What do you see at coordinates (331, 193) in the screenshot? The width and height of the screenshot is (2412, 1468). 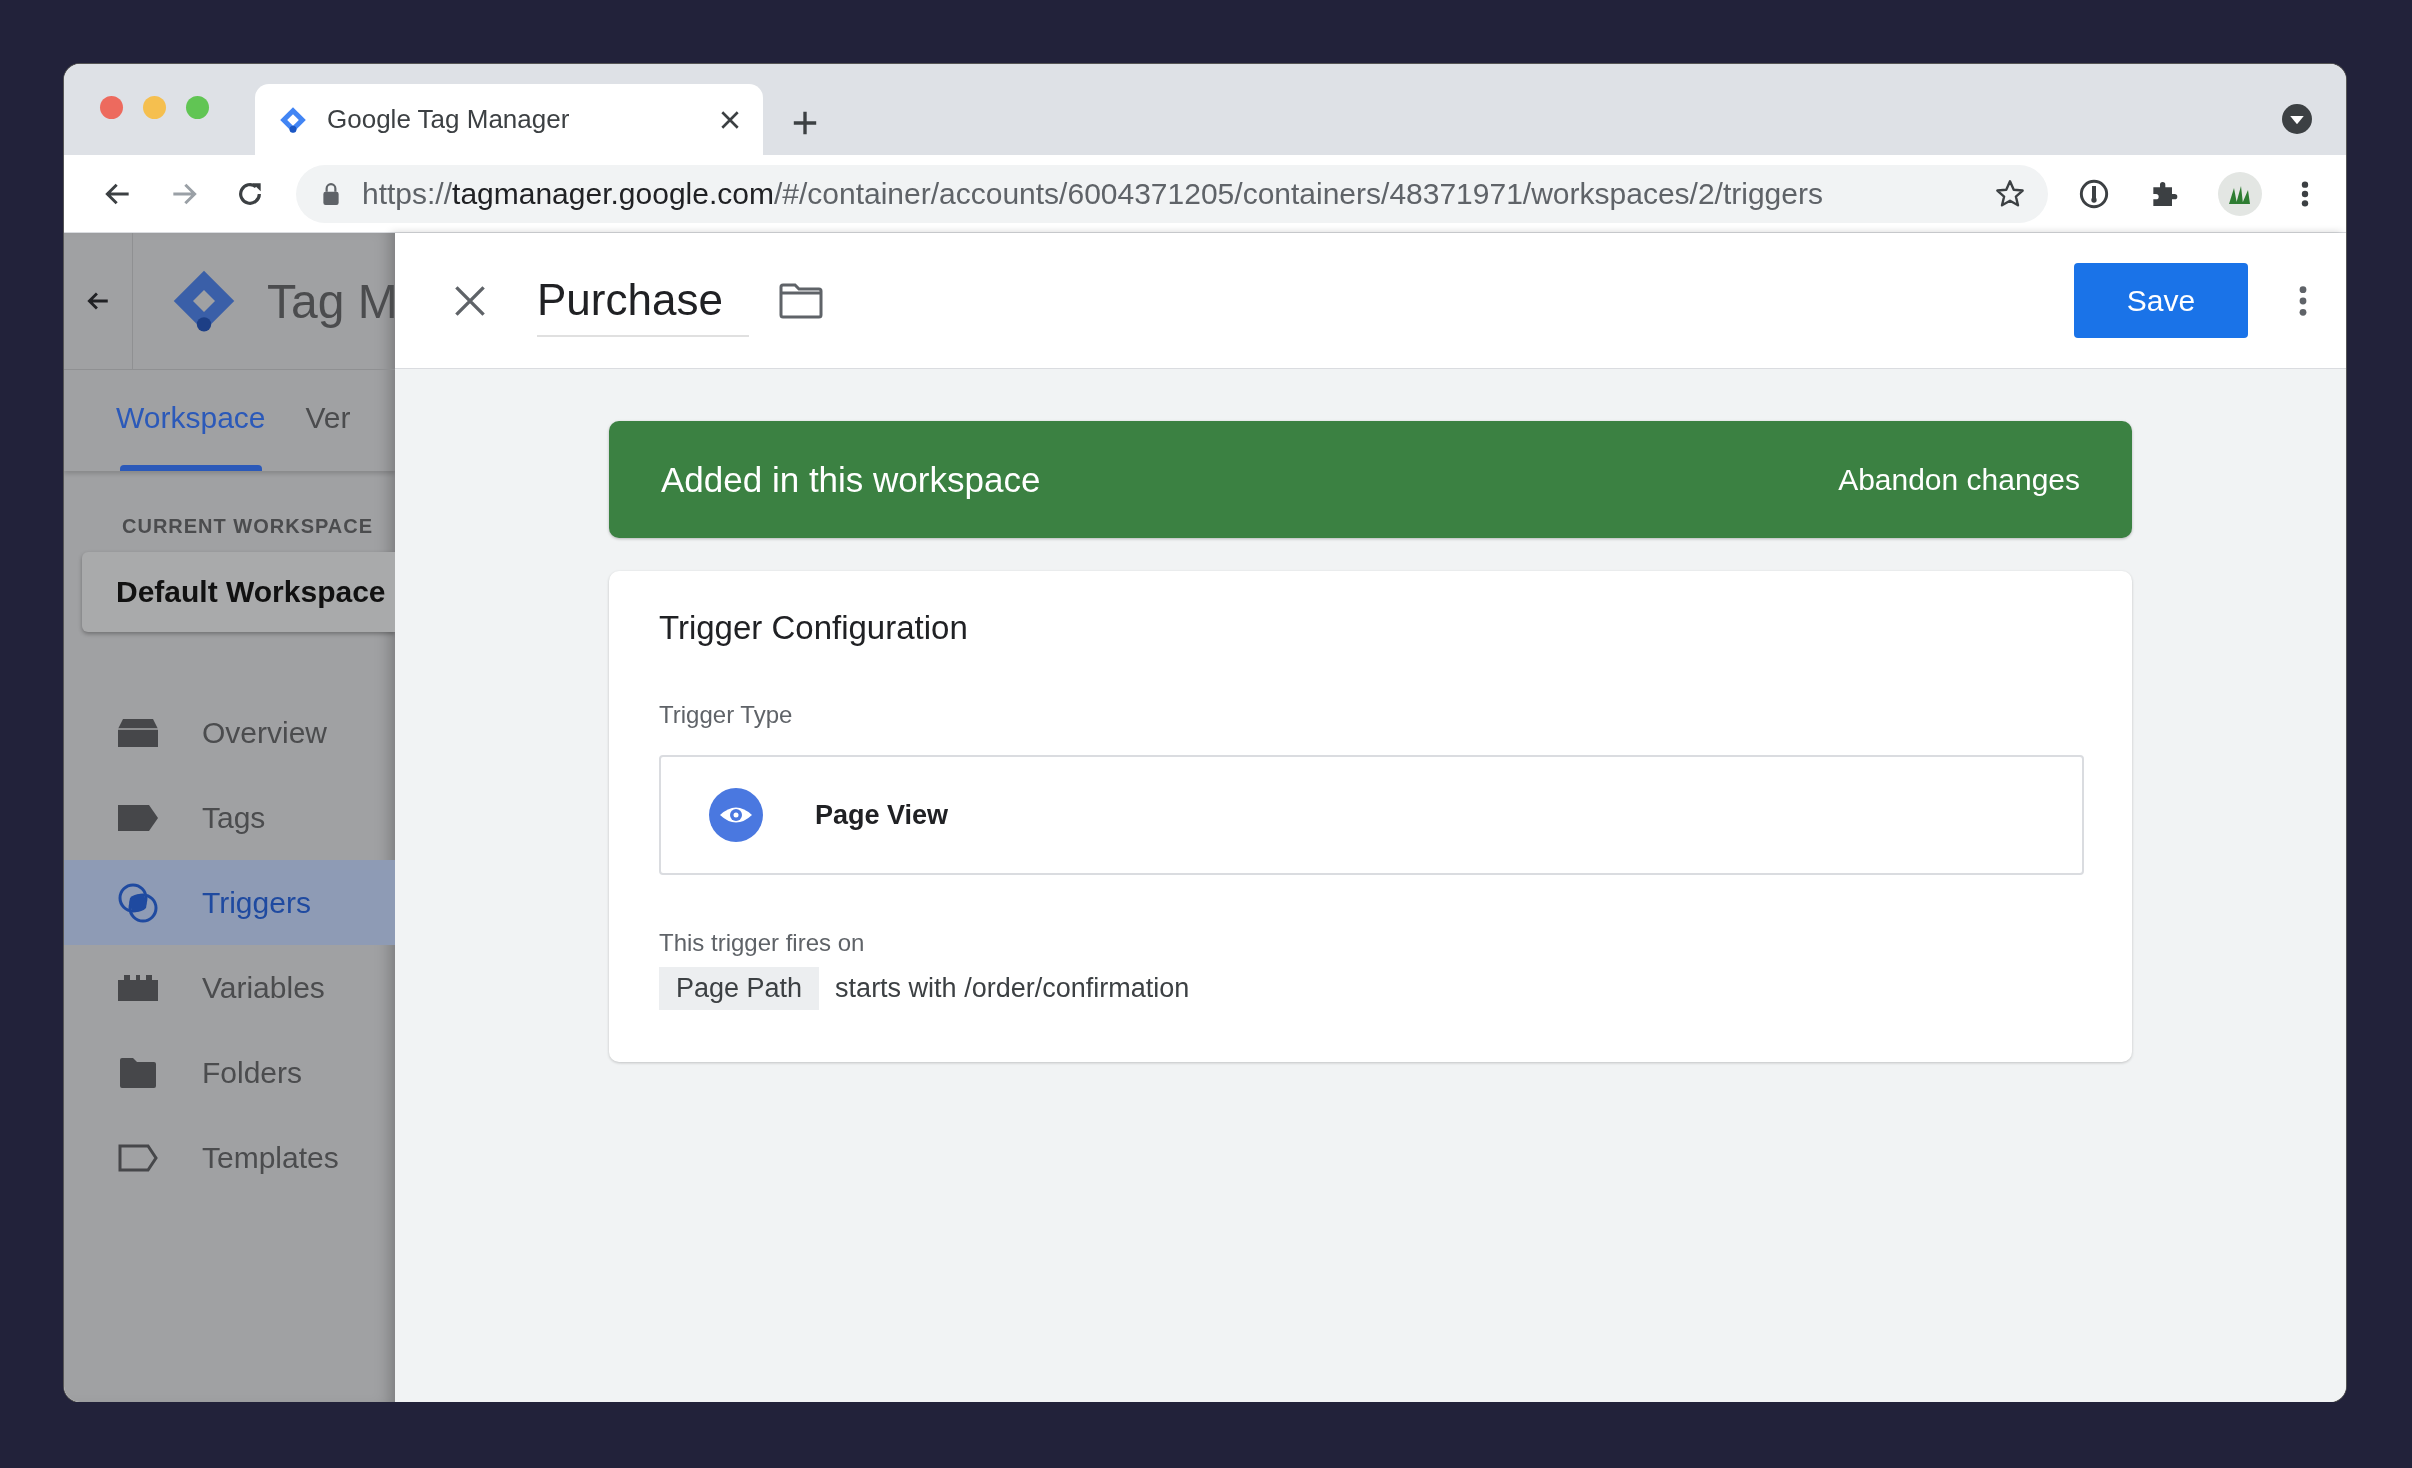 I see `lock-icon` at bounding box center [331, 193].